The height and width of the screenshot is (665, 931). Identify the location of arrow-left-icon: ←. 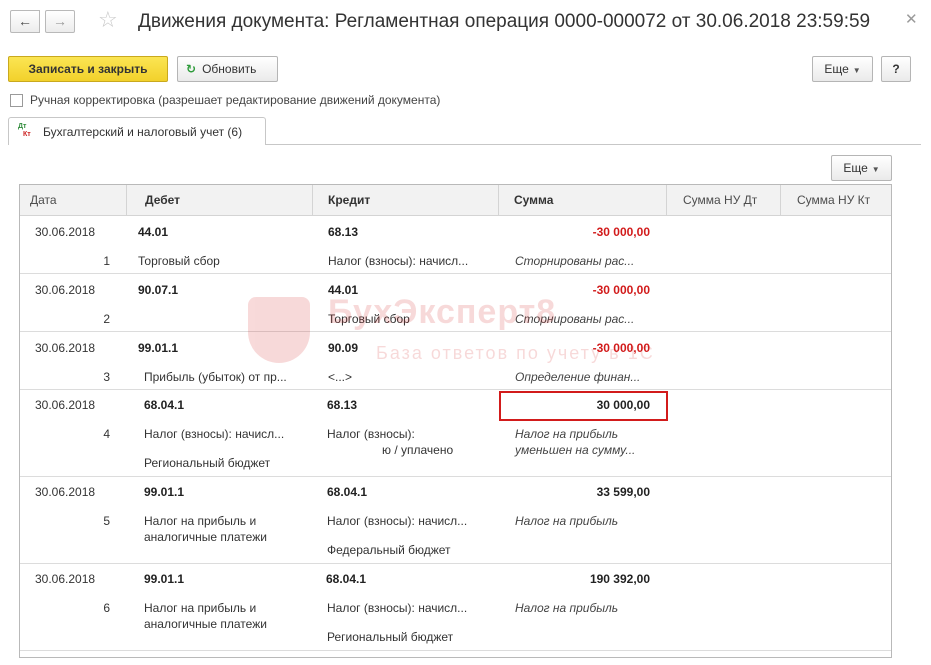
(25, 21).